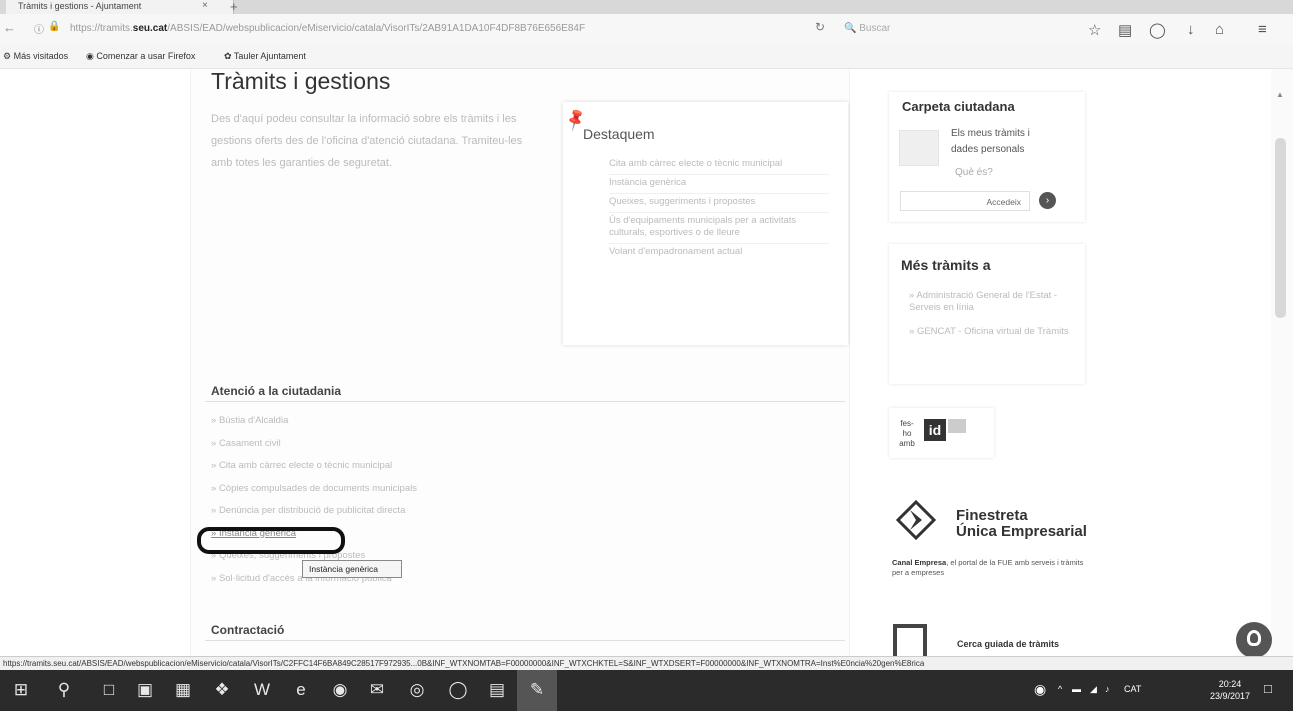 The width and height of the screenshot is (1293, 711). What do you see at coordinates (1132, 689) in the screenshot?
I see `language-indicator: CAT` at bounding box center [1132, 689].